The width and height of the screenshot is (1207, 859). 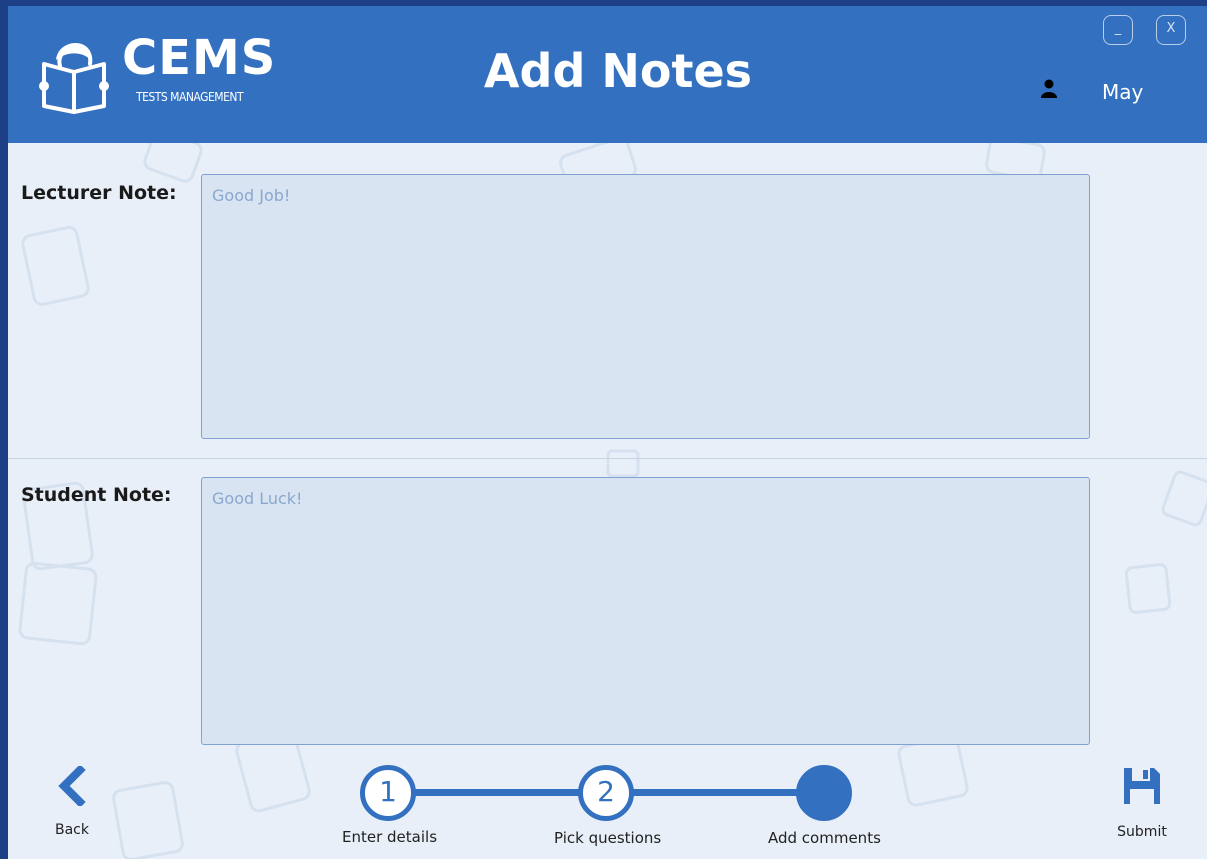 I want to click on progress-stepper: 1 2, so click(x=610, y=791).